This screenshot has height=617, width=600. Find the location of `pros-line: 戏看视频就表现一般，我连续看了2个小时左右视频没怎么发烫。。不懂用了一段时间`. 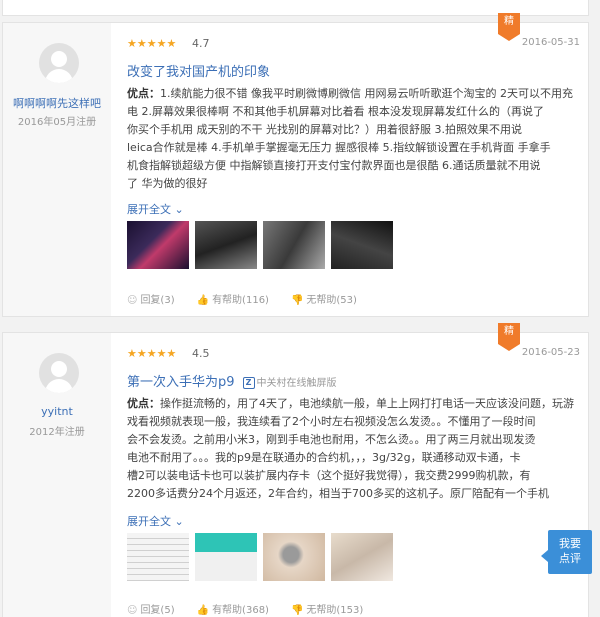

pros-line: 戏看视频就表现一般，我连续看了2个小时左右视频没怎么发烫。。不懂用了一段时间 is located at coordinates (331, 421).